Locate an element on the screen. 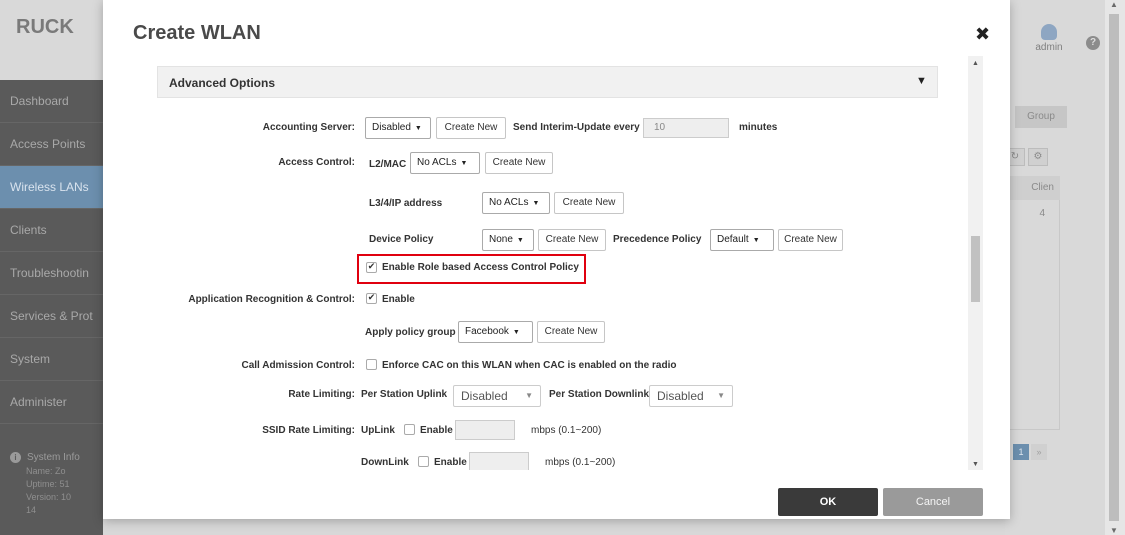  logo-text: RUCK is located at coordinates (45, 27).